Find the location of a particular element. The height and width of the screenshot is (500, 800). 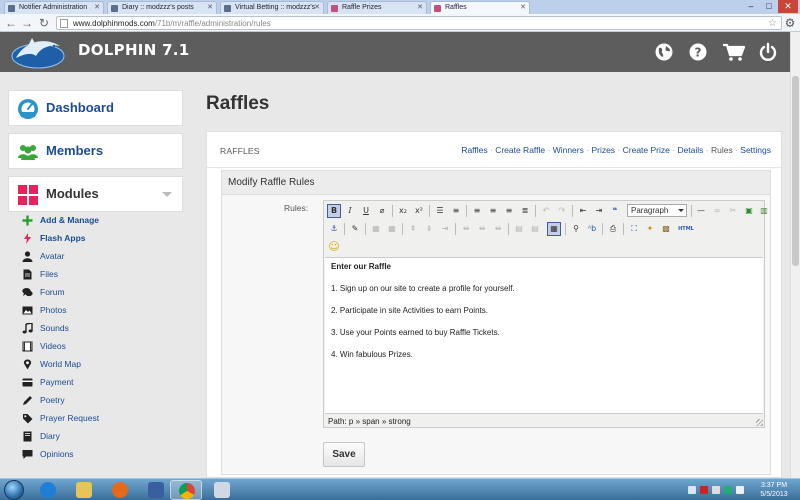

row-before-button: ⇞ is located at coordinates (413, 229).